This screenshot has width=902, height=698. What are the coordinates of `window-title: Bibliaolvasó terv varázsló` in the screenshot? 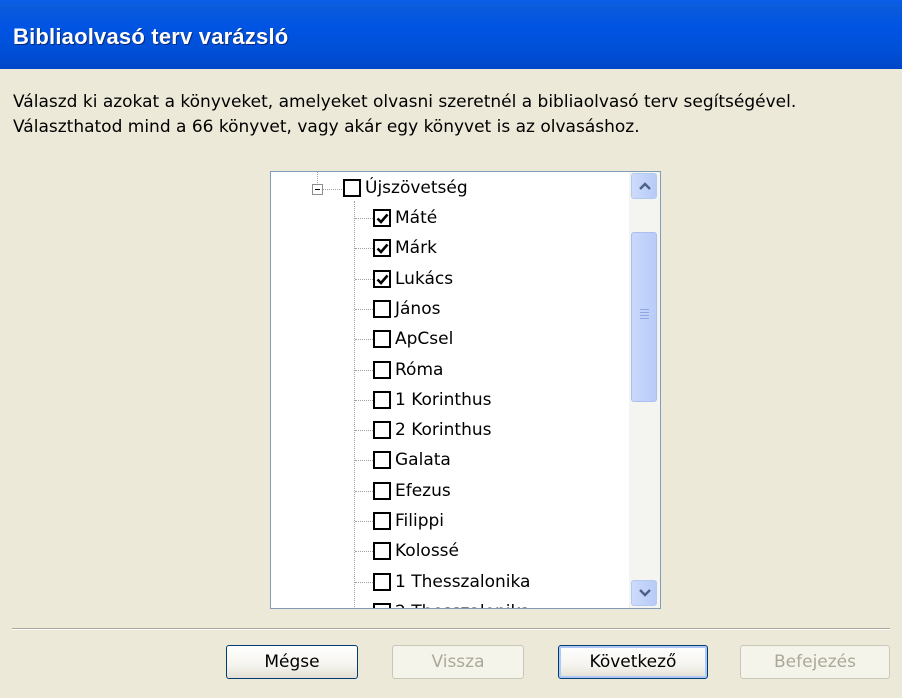 It's located at (151, 36).